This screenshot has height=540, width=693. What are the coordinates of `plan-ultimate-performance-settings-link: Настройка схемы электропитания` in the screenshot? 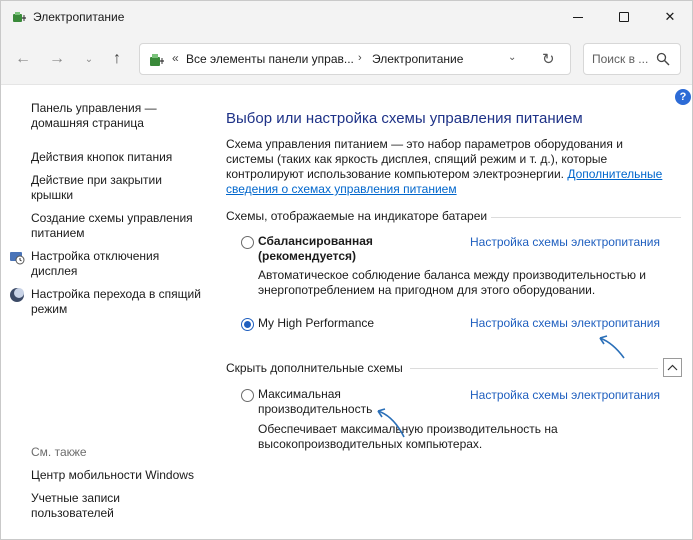 It's located at (565, 395).